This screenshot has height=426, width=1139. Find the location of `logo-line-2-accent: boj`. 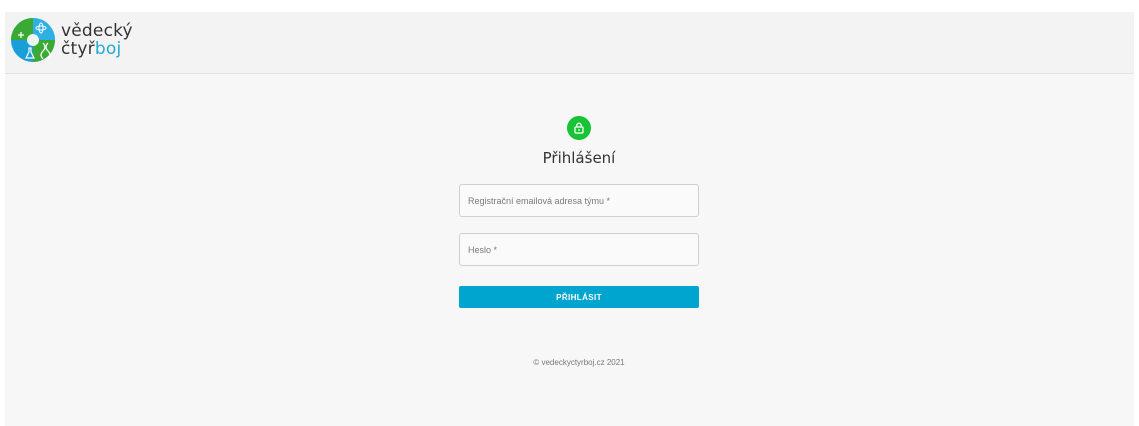

logo-line-2-accent: boj is located at coordinates (108, 49).